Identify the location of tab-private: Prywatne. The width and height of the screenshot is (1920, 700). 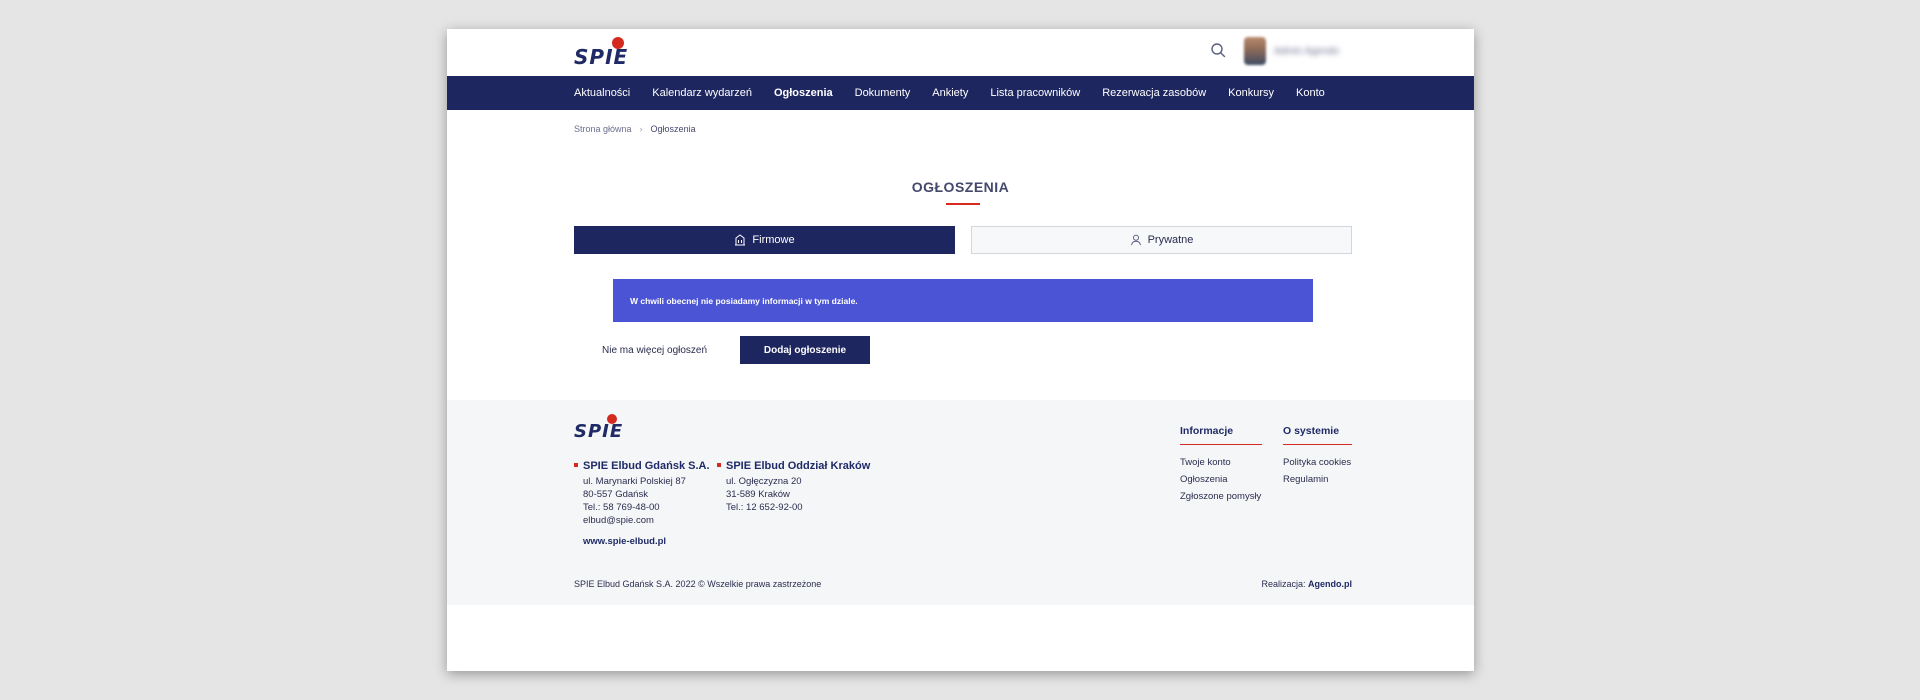
(1161, 240).